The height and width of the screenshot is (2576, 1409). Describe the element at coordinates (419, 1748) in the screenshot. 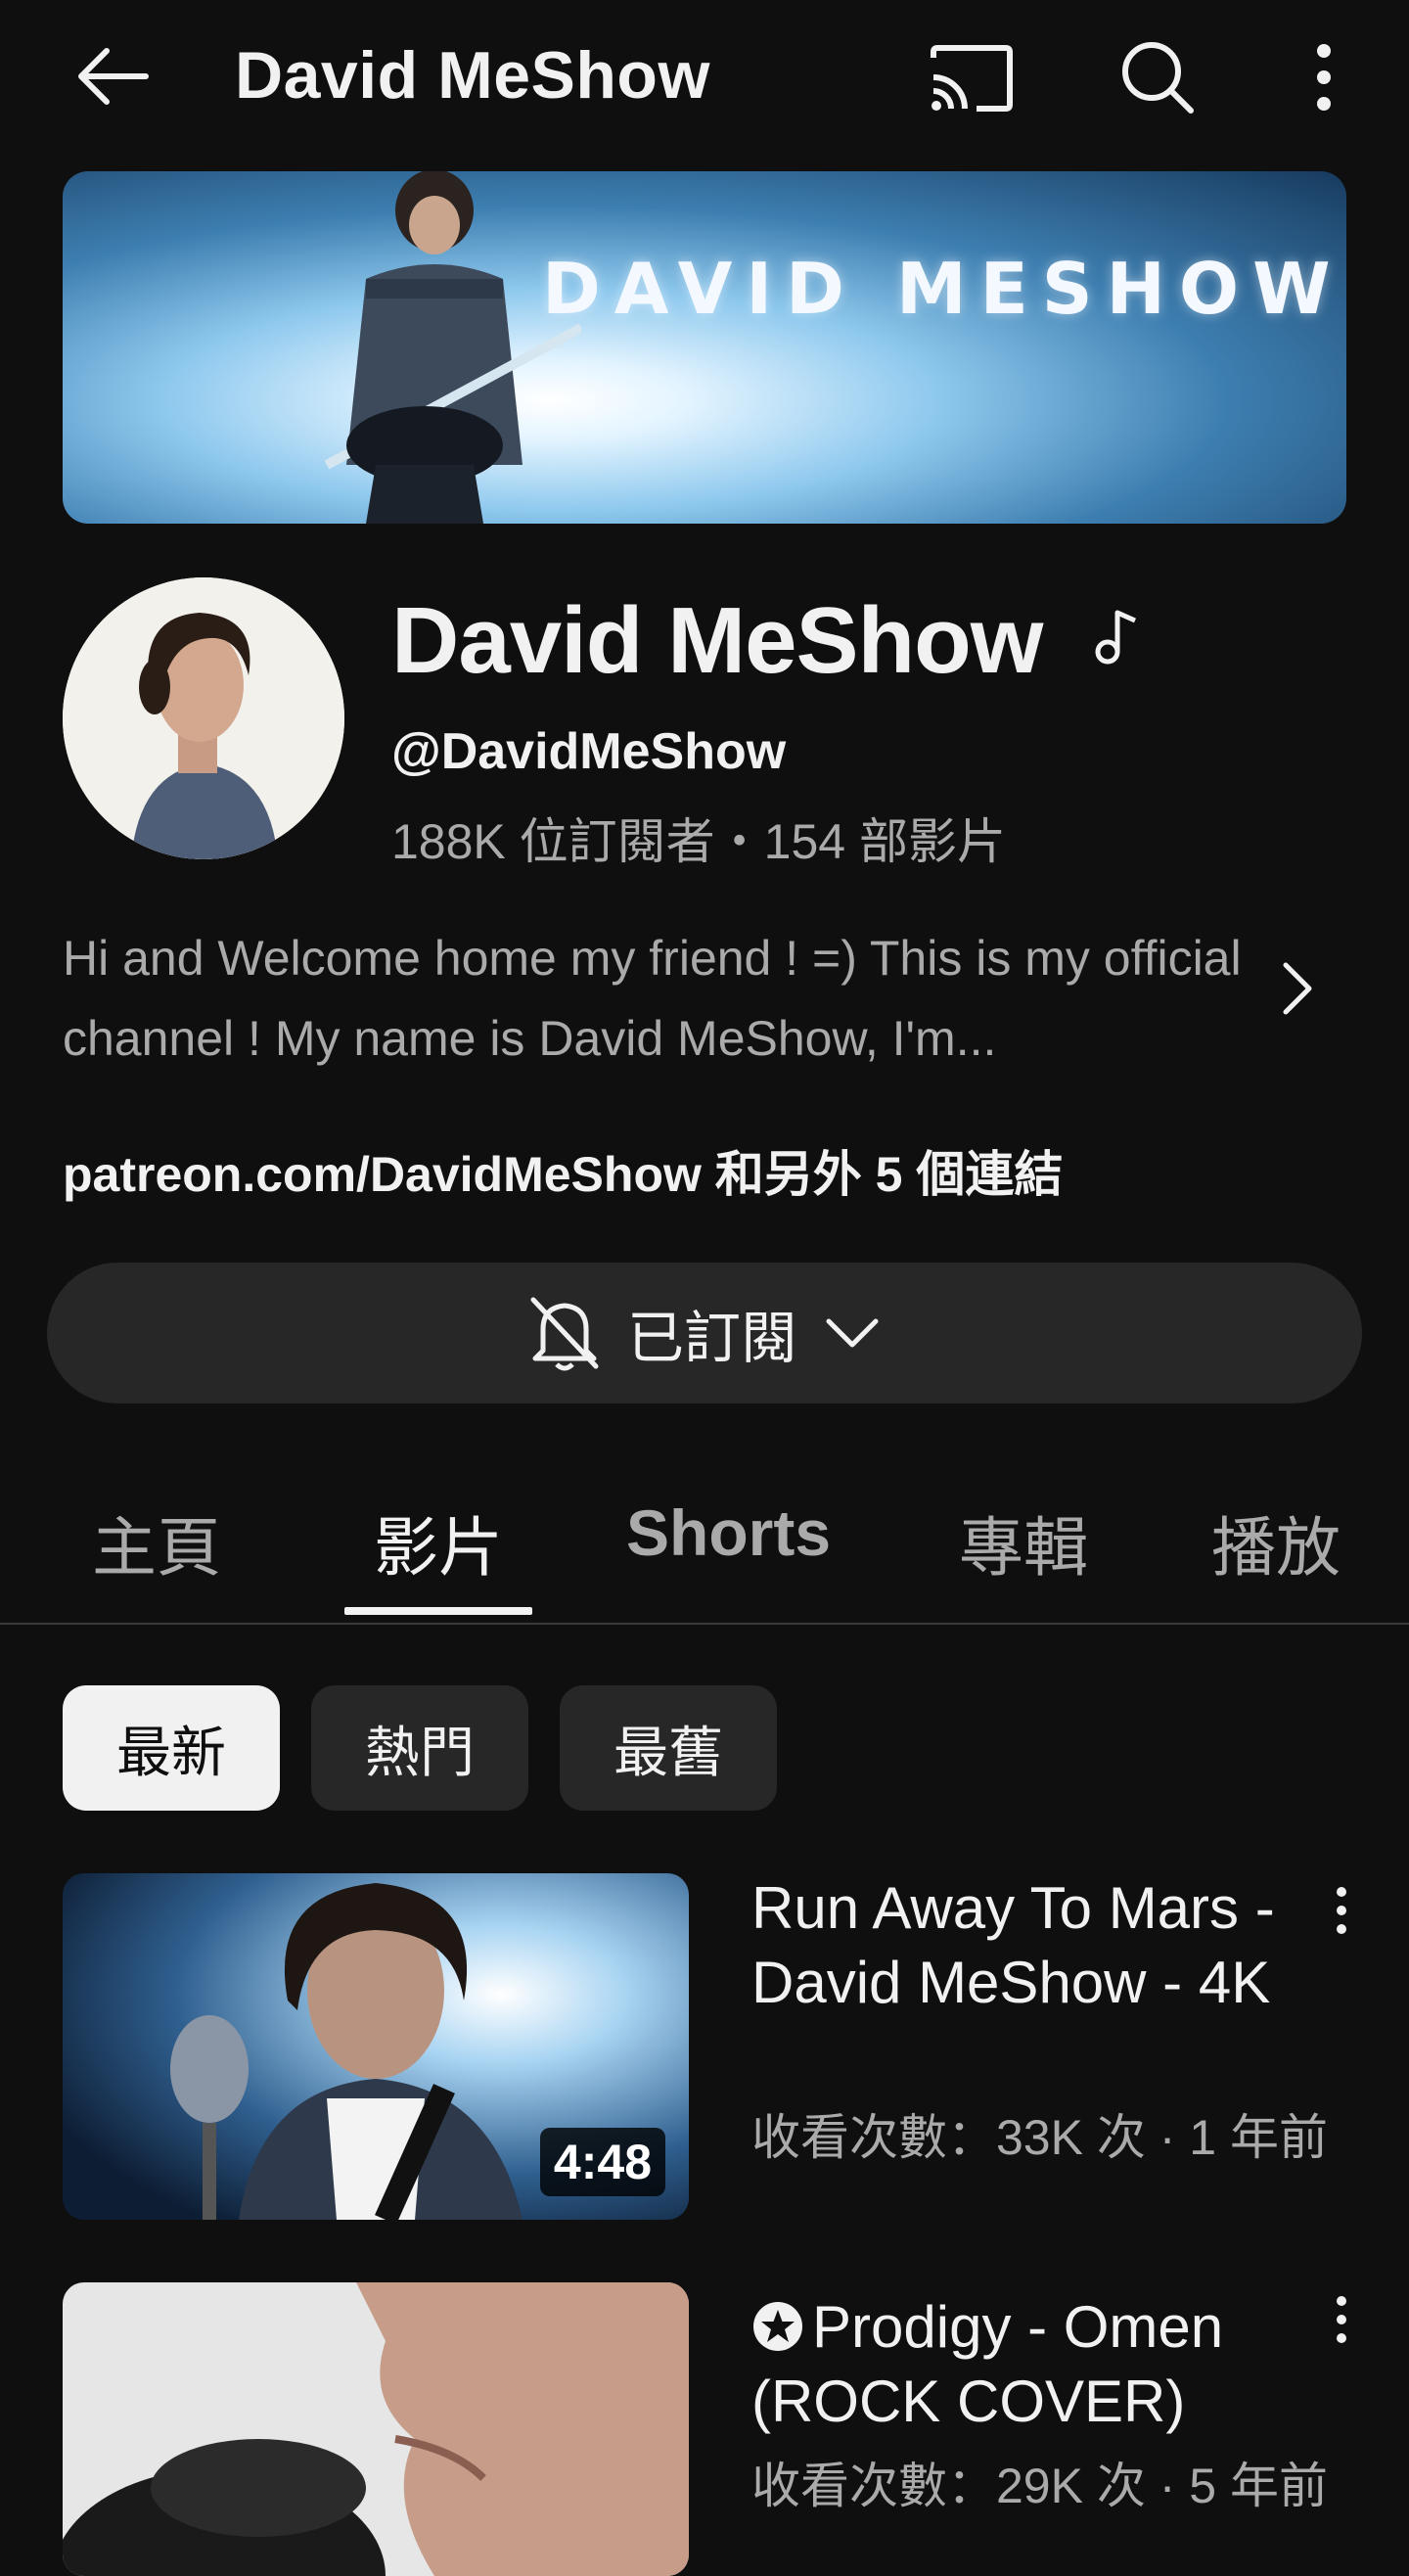

I see `chip-popular: 熱門` at that location.